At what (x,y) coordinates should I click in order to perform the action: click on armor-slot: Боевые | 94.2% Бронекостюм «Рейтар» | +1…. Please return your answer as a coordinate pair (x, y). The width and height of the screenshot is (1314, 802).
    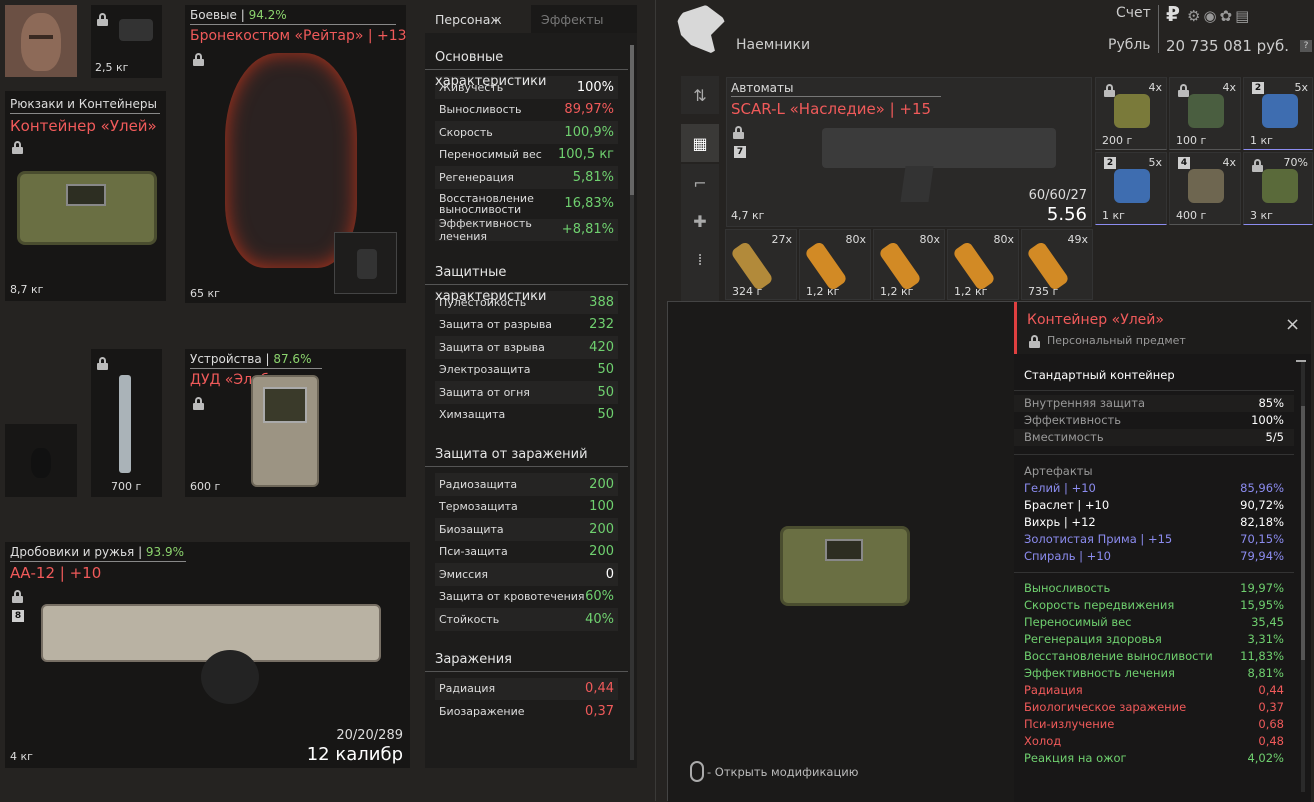
    Looking at the image, I should click on (296, 154).